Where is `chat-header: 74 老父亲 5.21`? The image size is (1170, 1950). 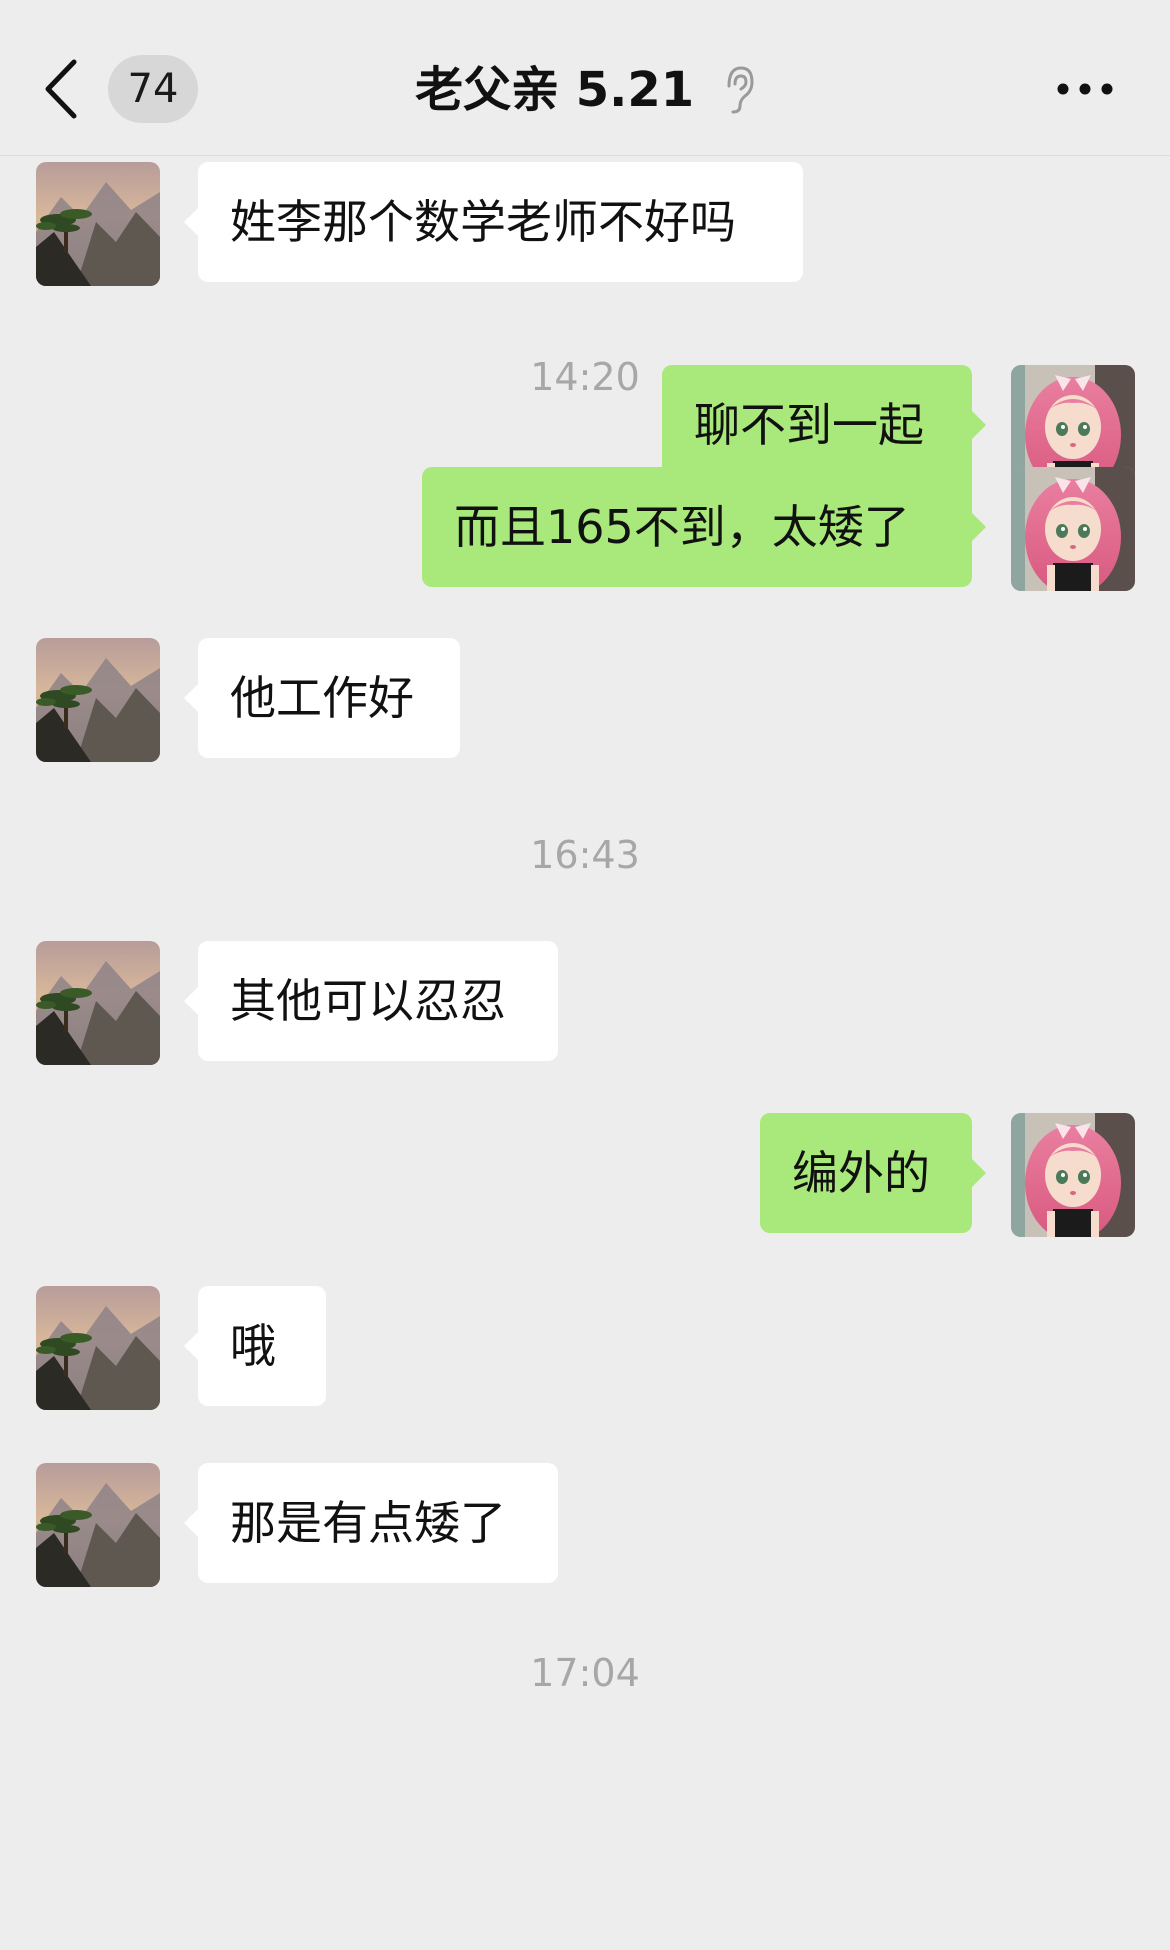 chat-header: 74 老父亲 5.21 is located at coordinates (585, 78).